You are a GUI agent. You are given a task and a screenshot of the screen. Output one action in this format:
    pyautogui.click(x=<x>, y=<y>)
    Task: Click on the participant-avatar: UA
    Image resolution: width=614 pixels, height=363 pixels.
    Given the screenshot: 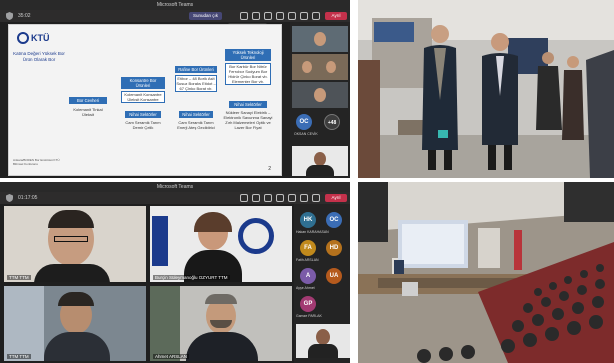 What is the action you would take?
    pyautogui.click(x=334, y=276)
    